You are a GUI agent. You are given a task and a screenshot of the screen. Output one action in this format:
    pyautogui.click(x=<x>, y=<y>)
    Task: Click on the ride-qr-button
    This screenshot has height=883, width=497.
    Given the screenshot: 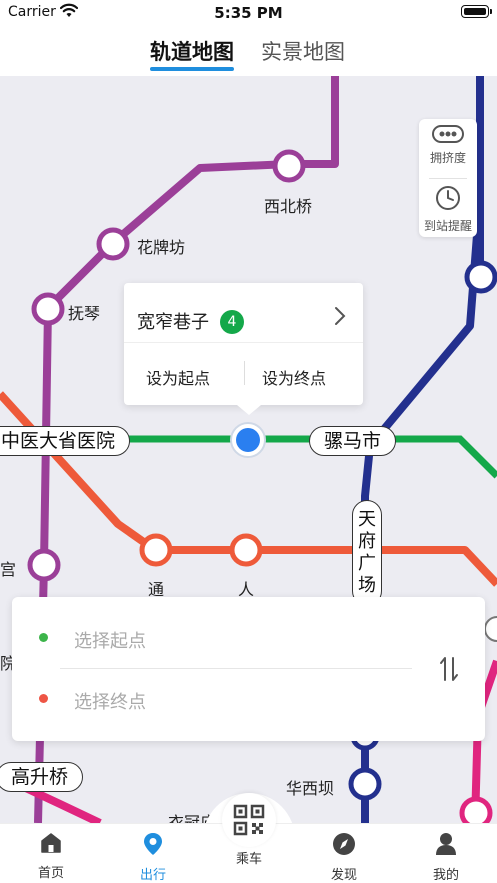 What is the action you would take?
    pyautogui.click(x=249, y=820)
    